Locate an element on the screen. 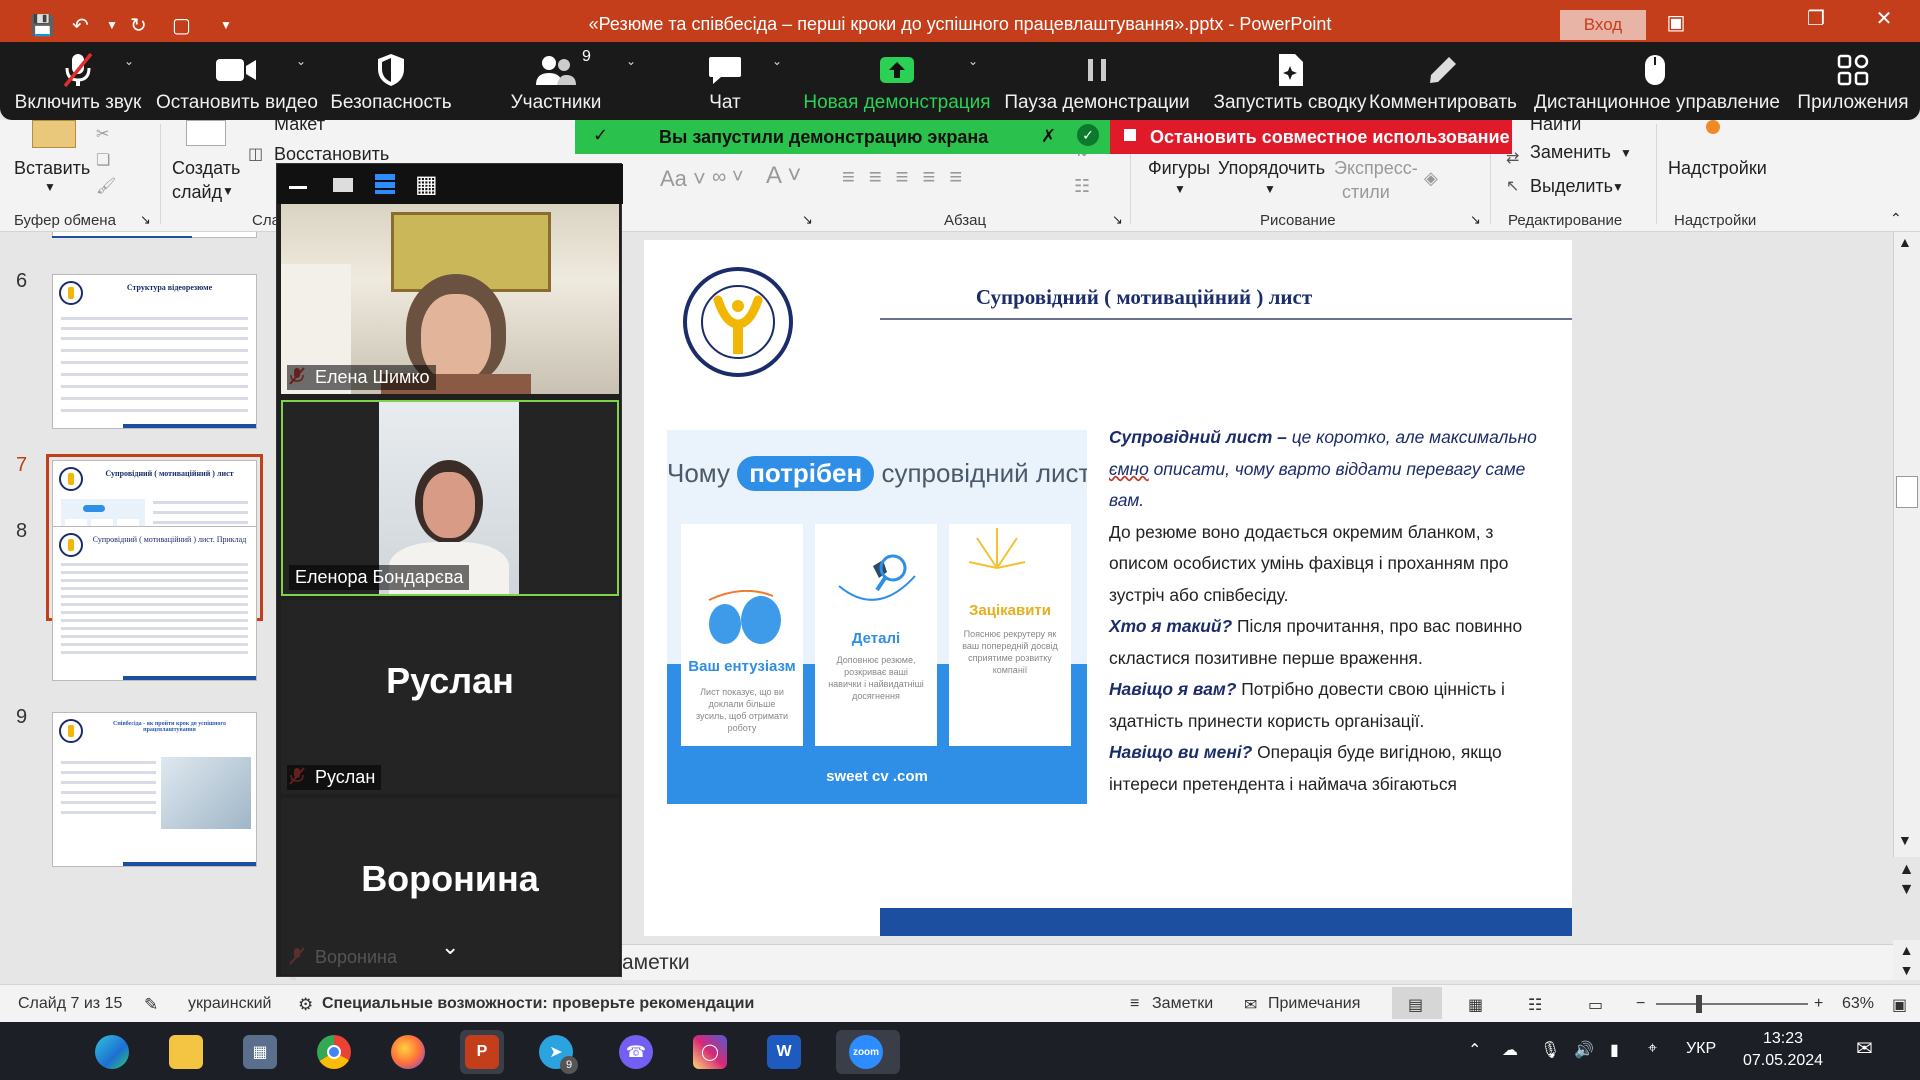  shape-fill-icon: ◈ is located at coordinates (1431, 178).